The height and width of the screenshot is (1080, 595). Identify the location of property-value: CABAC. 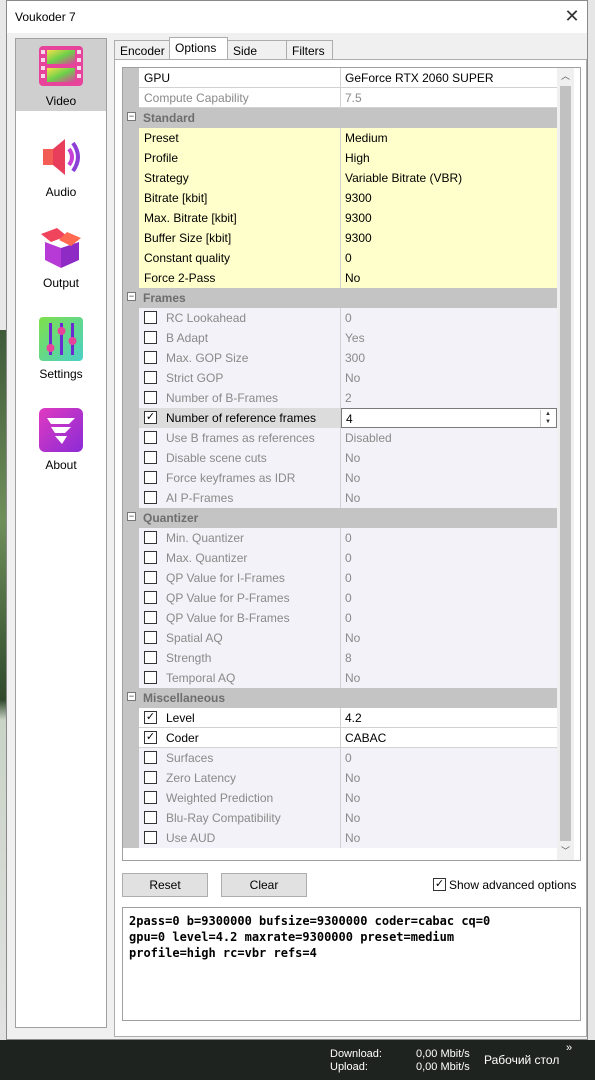
(449, 738).